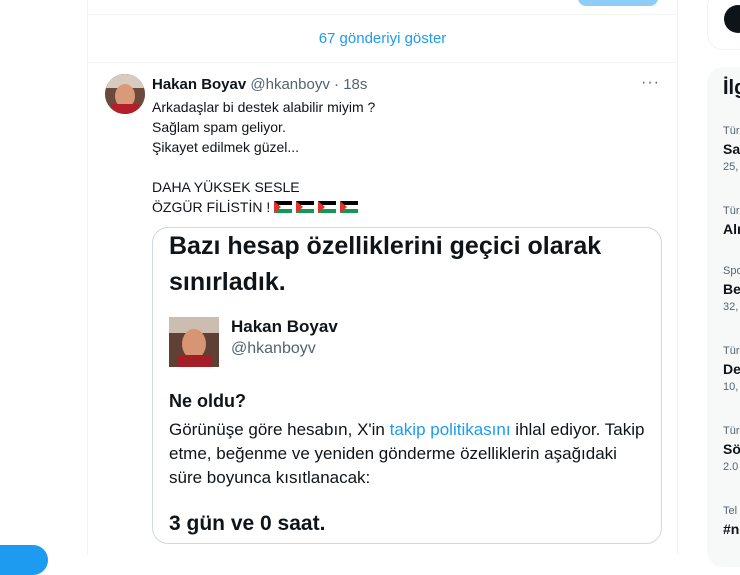 This screenshot has width=740, height=575. I want to click on media-avatar, so click(194, 342).